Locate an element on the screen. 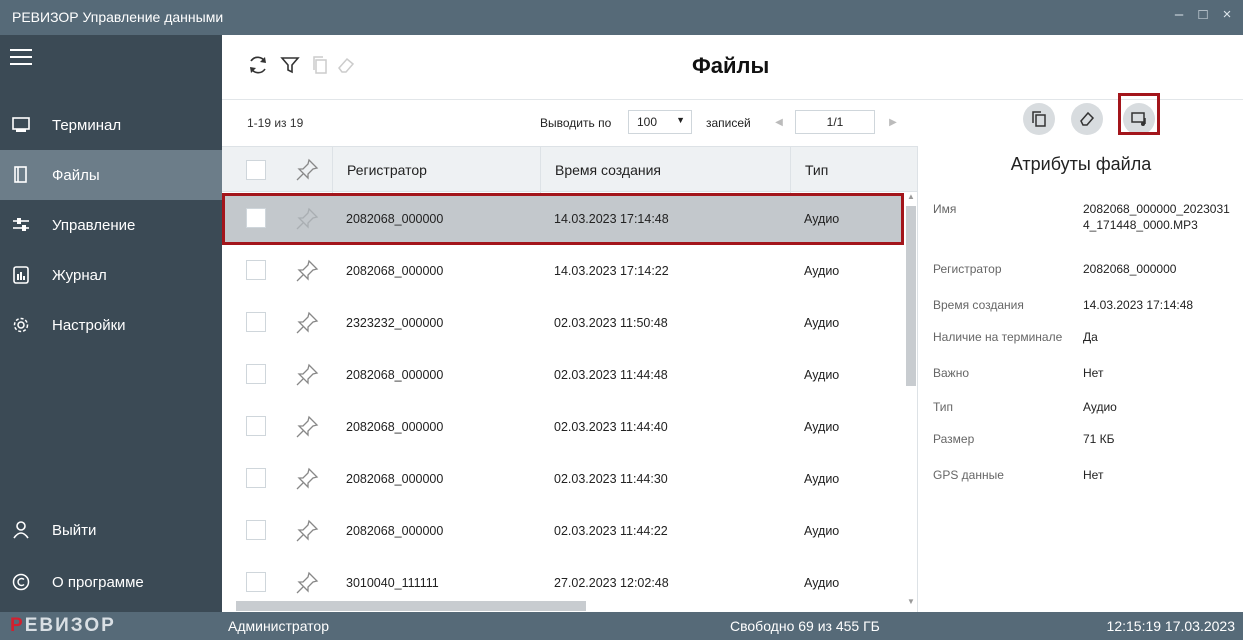 The width and height of the screenshot is (1243, 640). sidebar-item-journal: Журнал is located at coordinates (111, 275).